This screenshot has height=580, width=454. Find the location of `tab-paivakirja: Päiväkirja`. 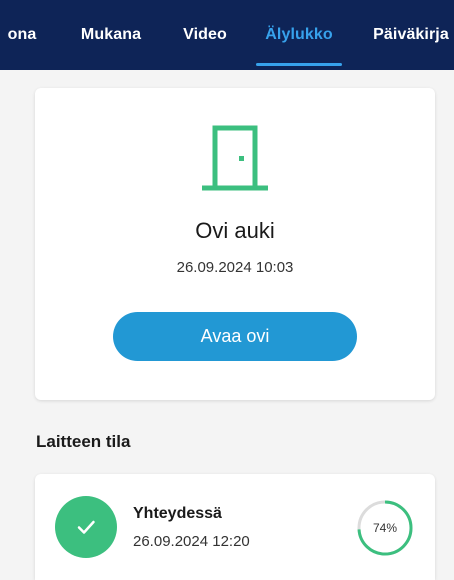

tab-paivakirja: Päiväkirja is located at coordinates (410, 35).